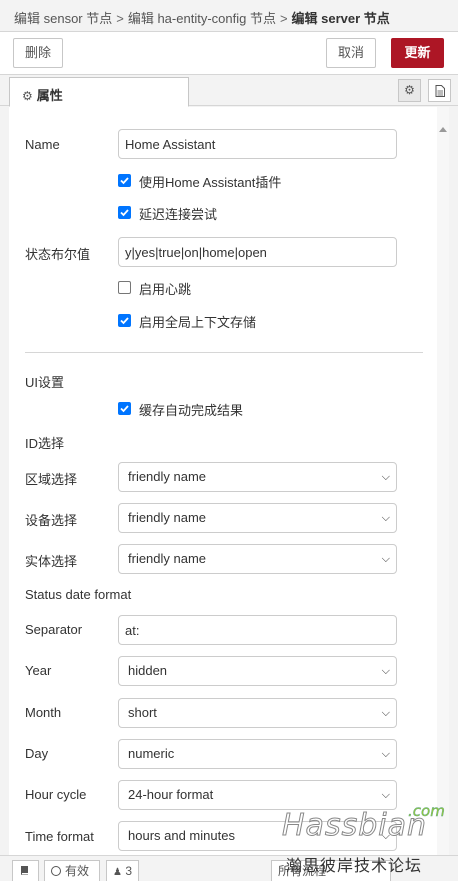 The height and width of the screenshot is (881, 458). Describe the element at coordinates (257, 671) in the screenshot. I see `year-select: hidden ⌵` at that location.